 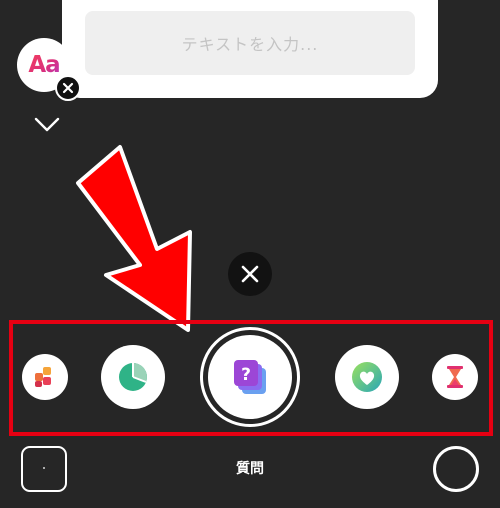 I want to click on pie-chart-icon, so click(x=133, y=377).